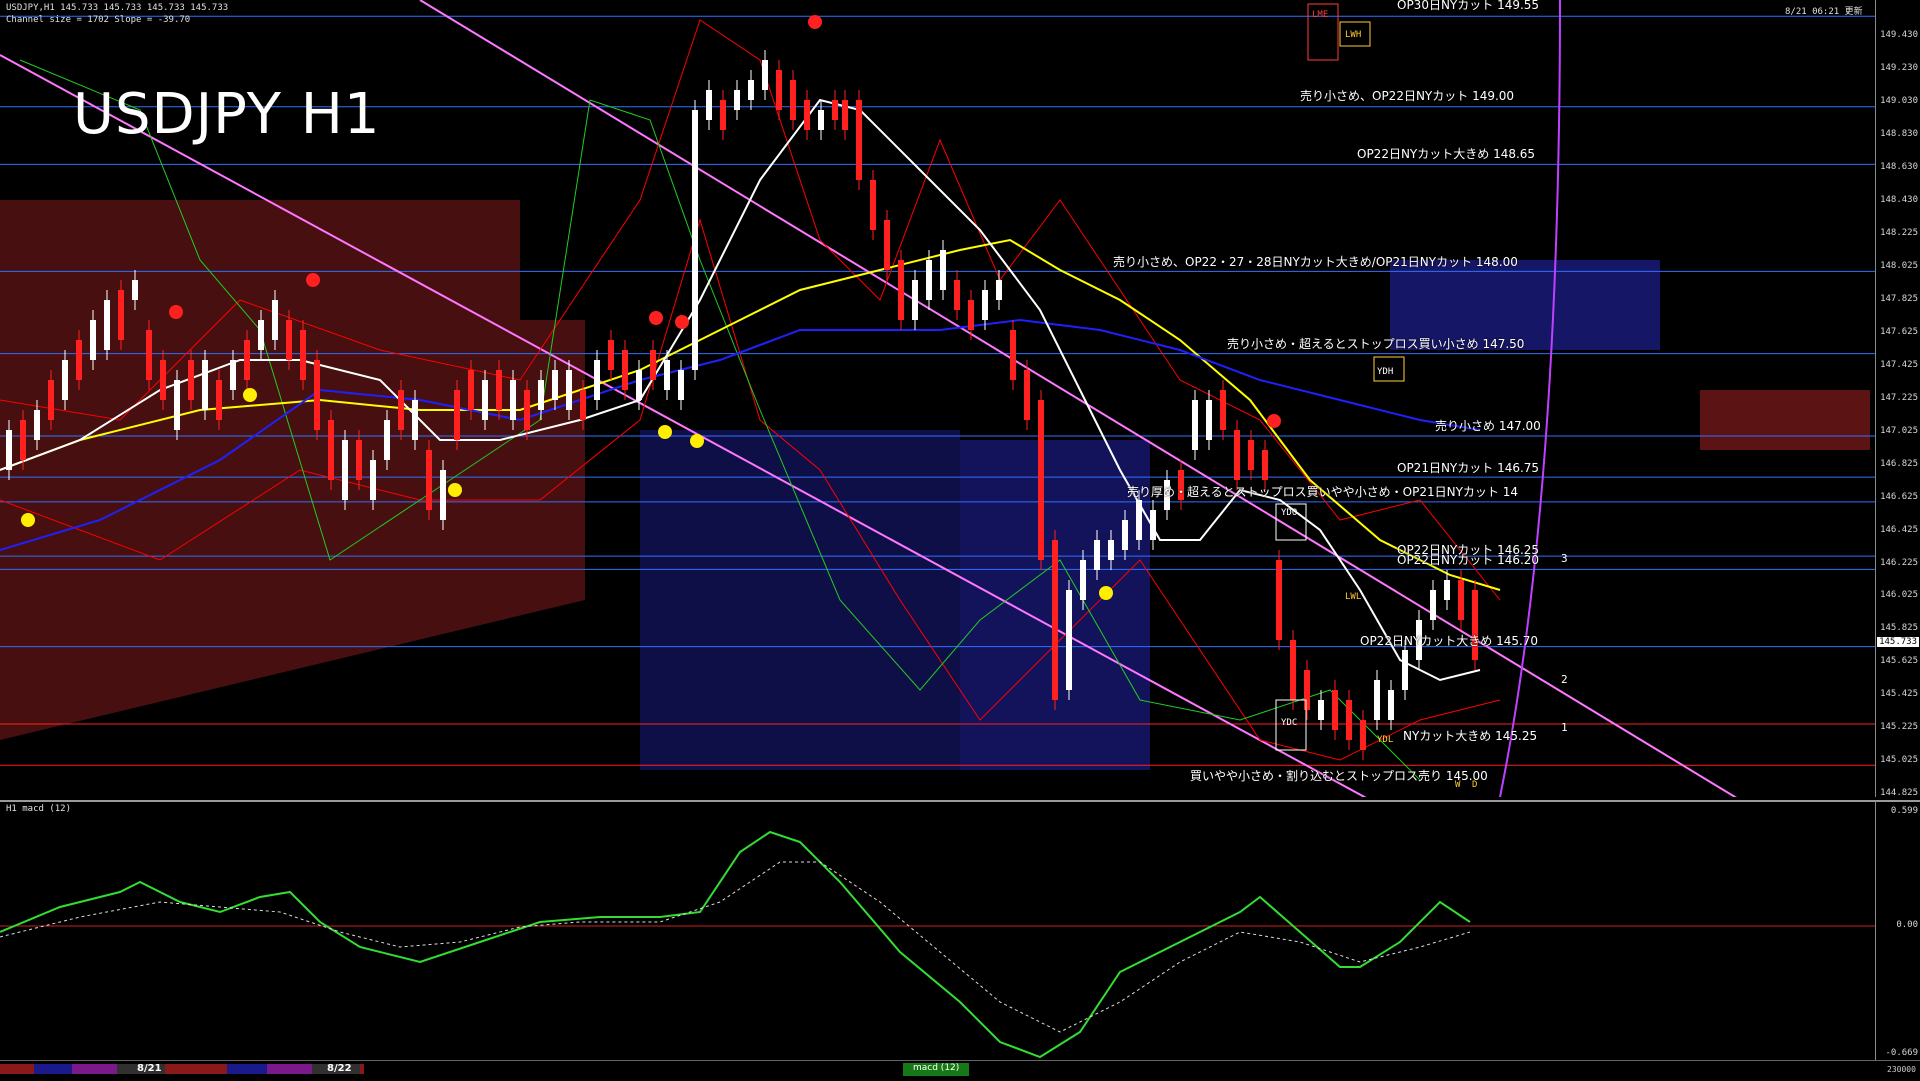  Describe the element at coordinates (1899, 694) in the screenshot. I see `price-axis-tick: 145.425` at that location.